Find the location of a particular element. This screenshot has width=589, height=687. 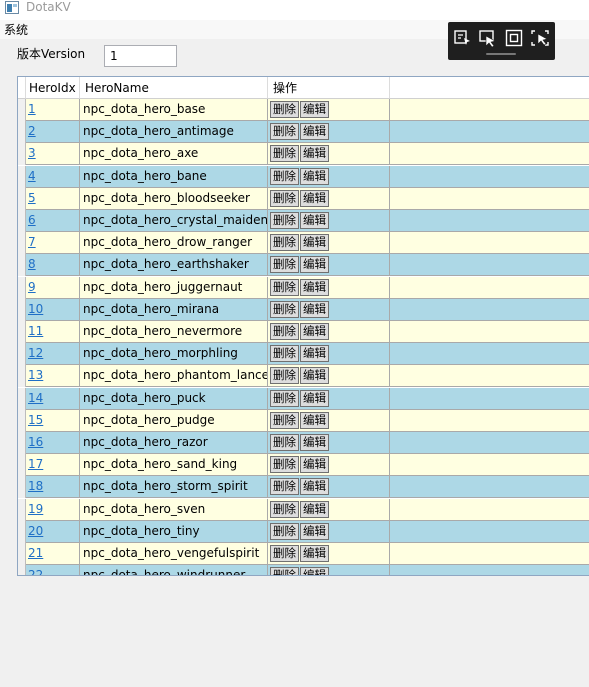

heroname-cell: npc_dota_hero_vengefulspirit is located at coordinates (174, 554).